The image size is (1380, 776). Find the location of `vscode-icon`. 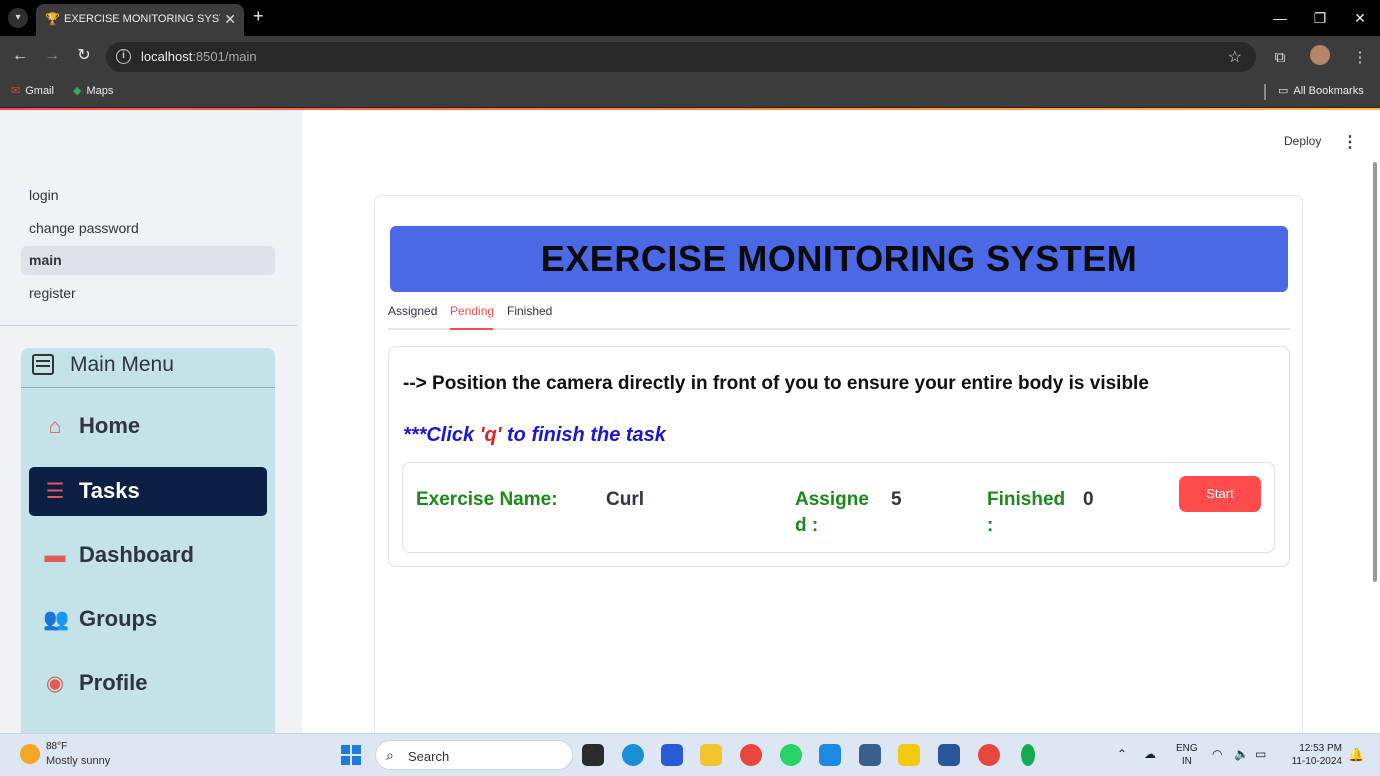

vscode-icon is located at coordinates (830, 755).